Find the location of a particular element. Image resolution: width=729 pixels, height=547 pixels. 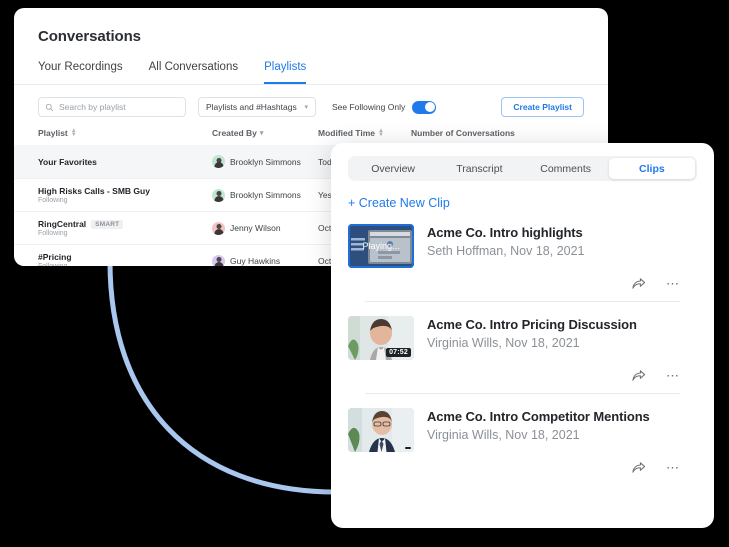

tab-comments: Comments is located at coordinates (566, 168).